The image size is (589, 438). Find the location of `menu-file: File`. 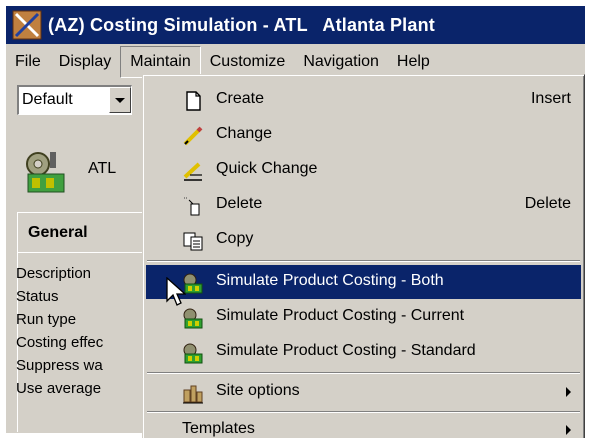

menu-file: File is located at coordinates (28, 62).